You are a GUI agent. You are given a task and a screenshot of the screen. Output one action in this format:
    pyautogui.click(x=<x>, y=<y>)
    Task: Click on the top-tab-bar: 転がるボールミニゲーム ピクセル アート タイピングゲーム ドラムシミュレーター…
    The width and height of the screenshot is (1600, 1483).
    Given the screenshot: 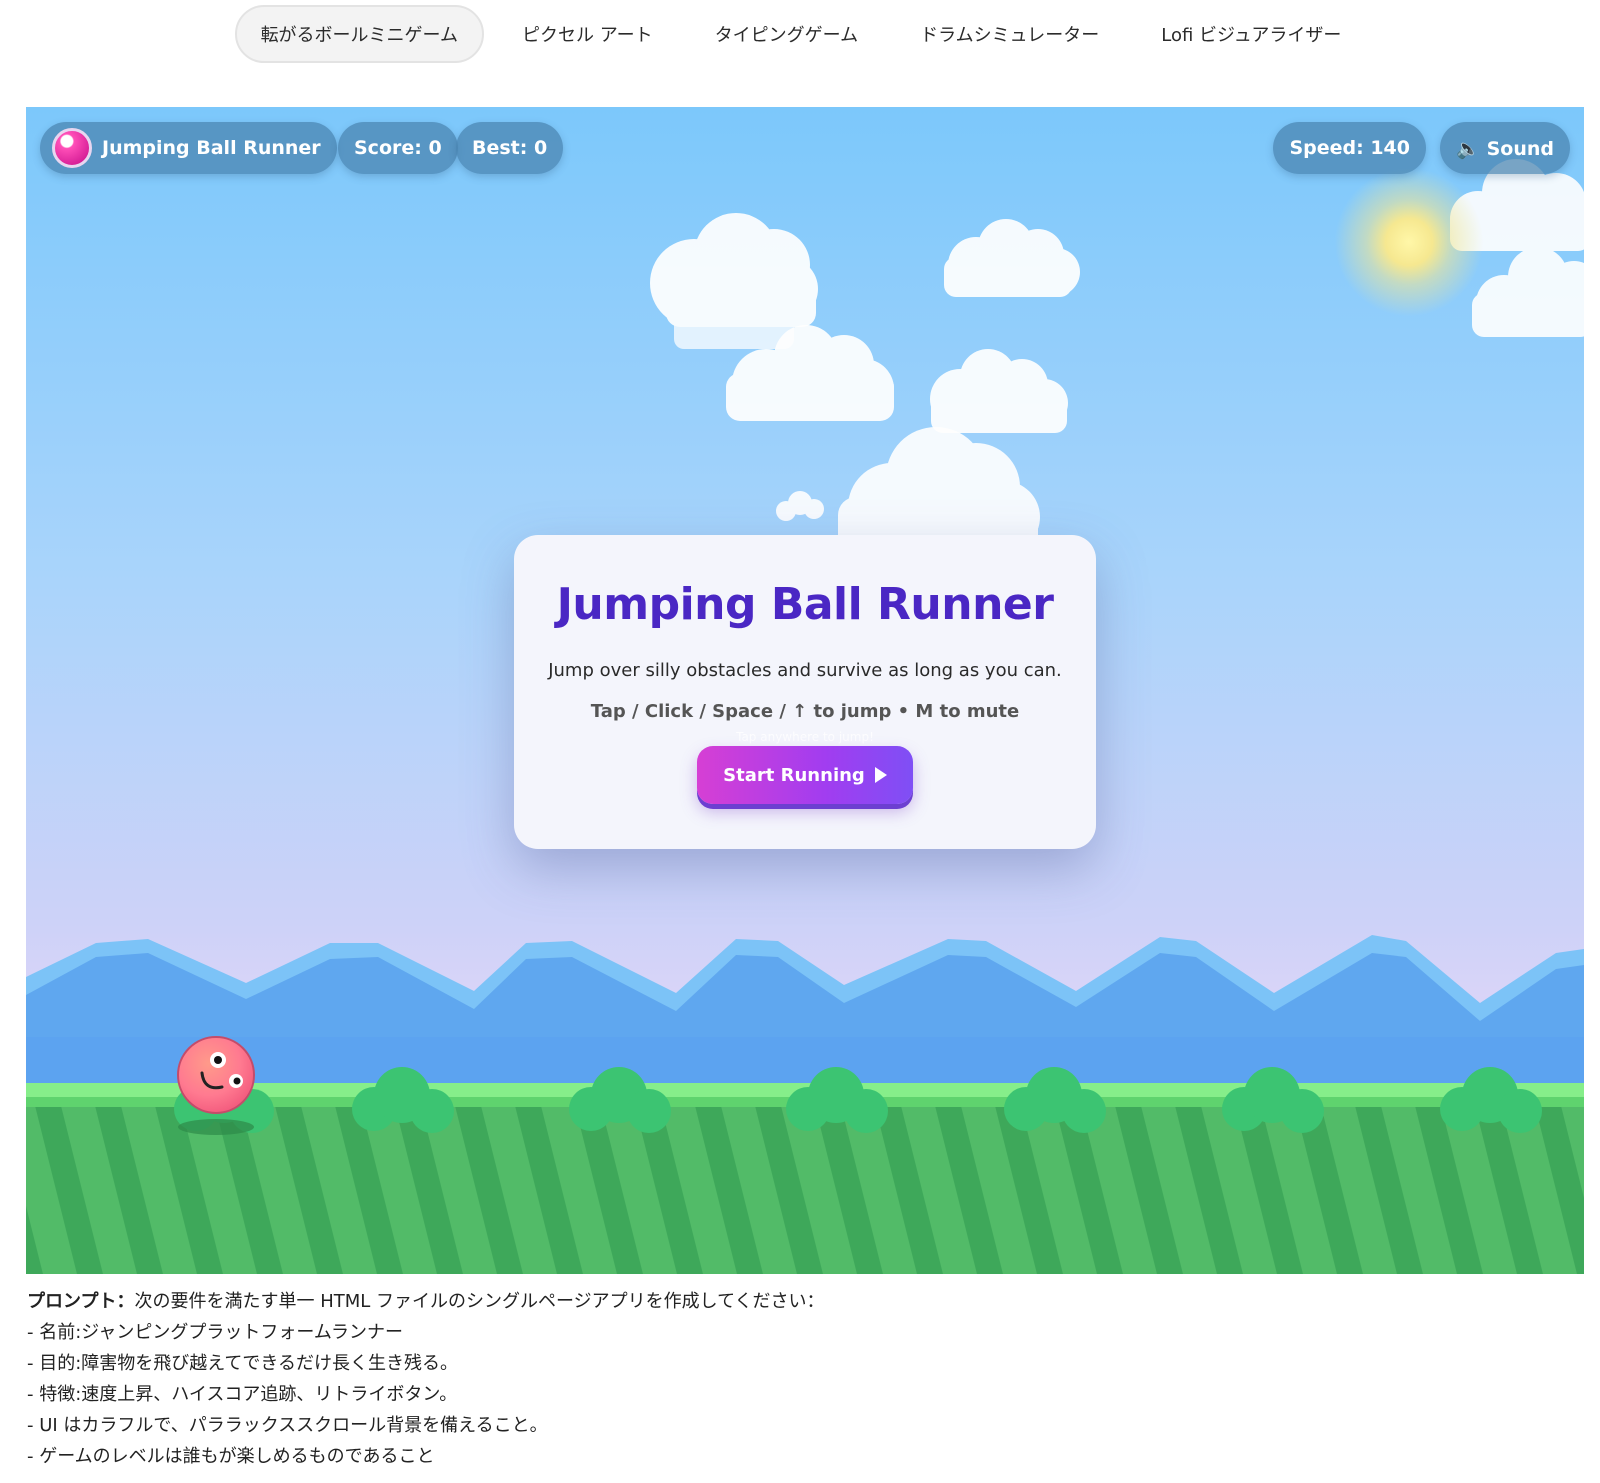 What is the action you would take?
    pyautogui.click(x=800, y=34)
    